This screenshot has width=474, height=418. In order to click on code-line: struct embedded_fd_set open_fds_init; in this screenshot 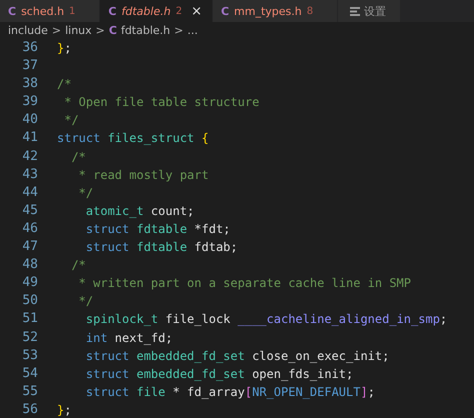, I will do `click(219, 374)`.